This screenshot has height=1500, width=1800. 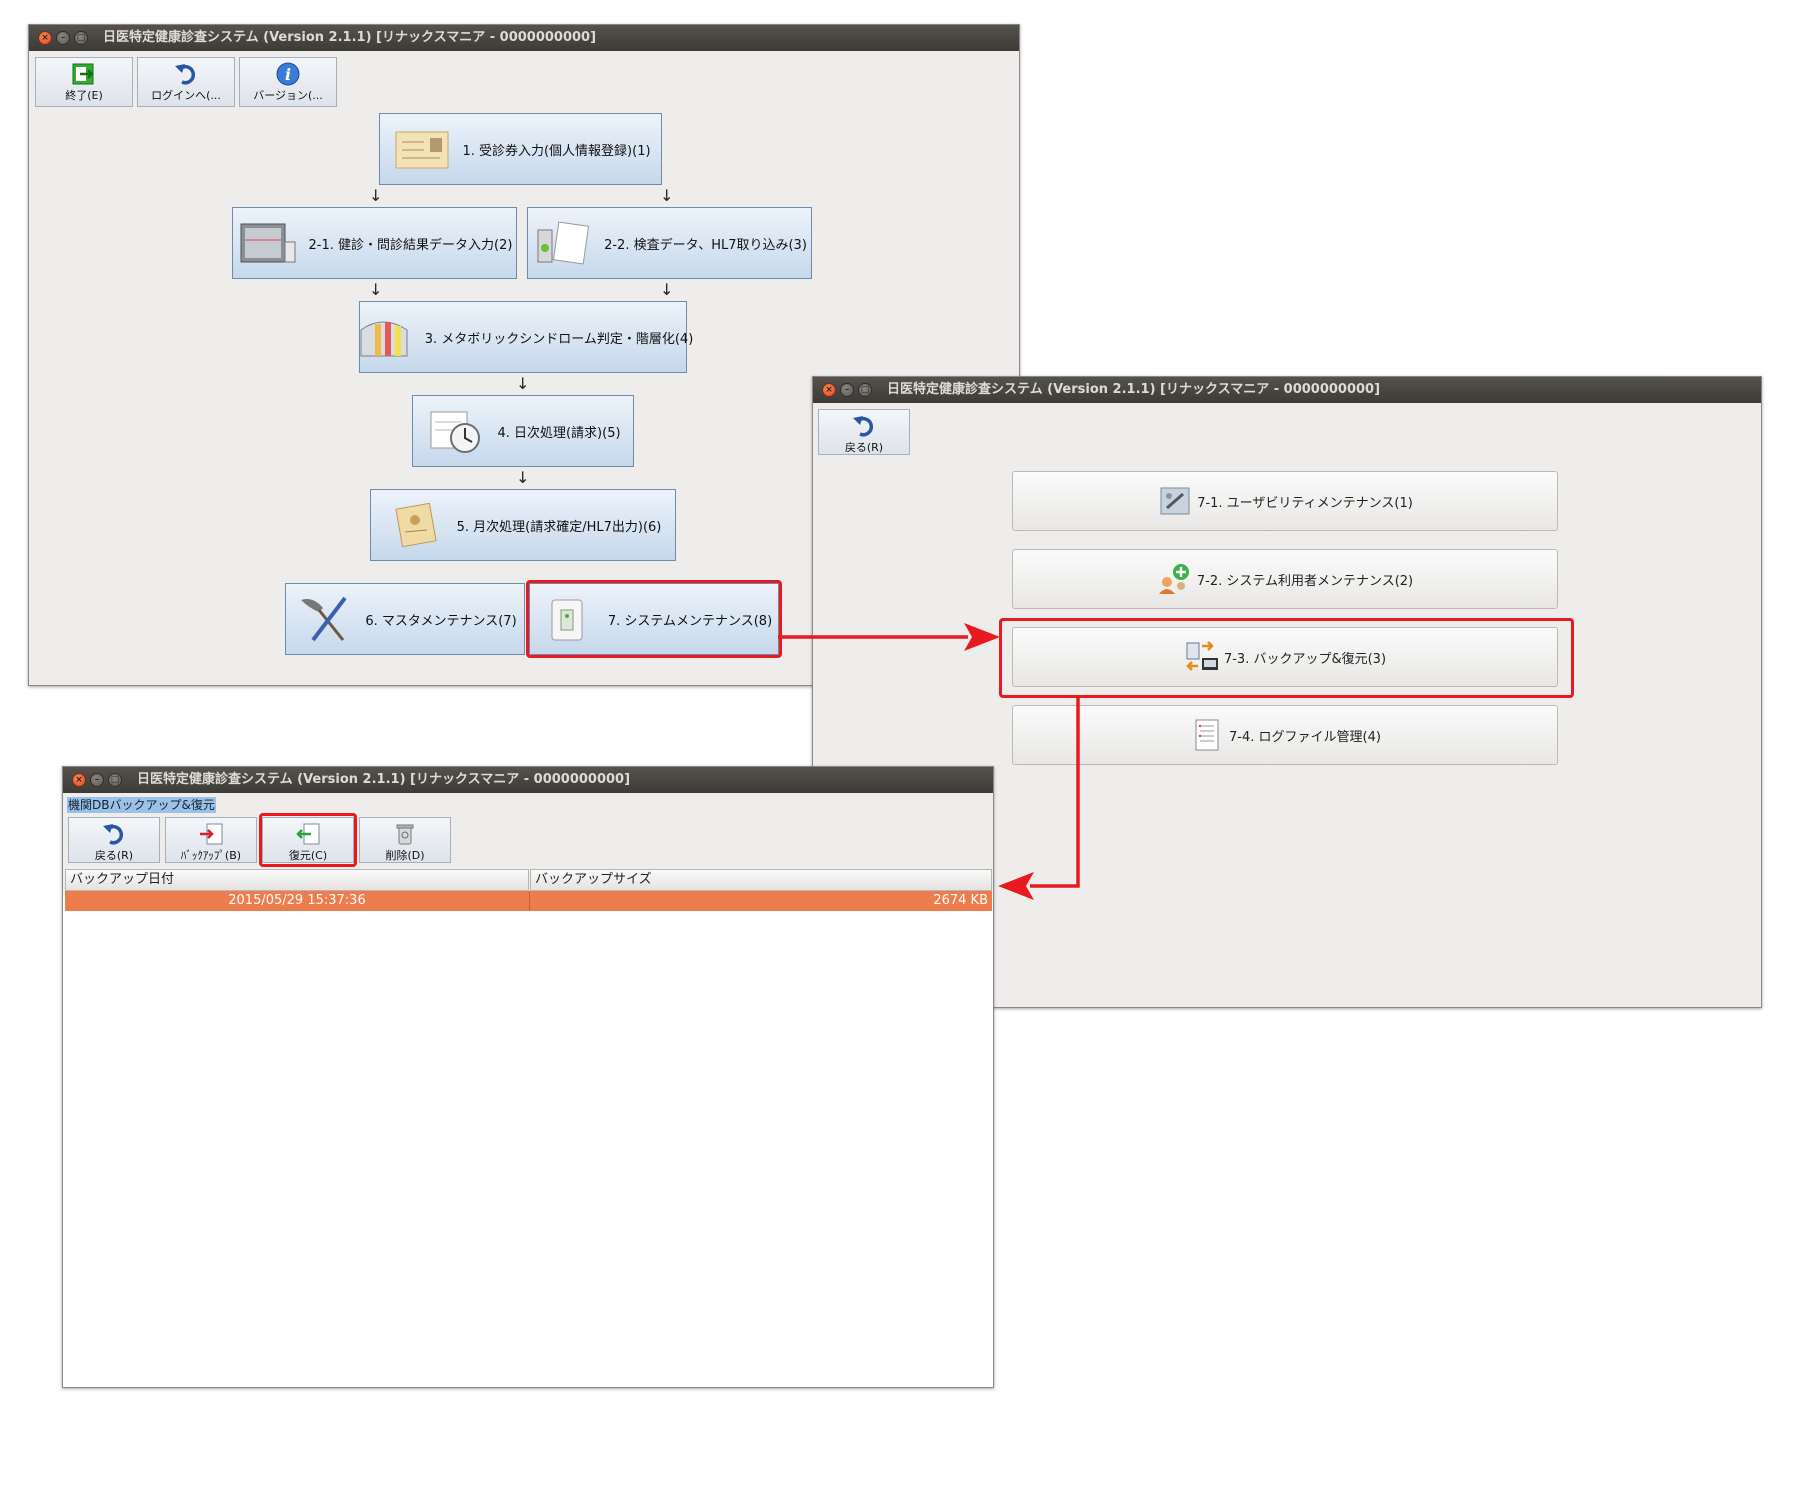 What do you see at coordinates (308, 840) in the screenshot?
I see `restore-highlight-box` at bounding box center [308, 840].